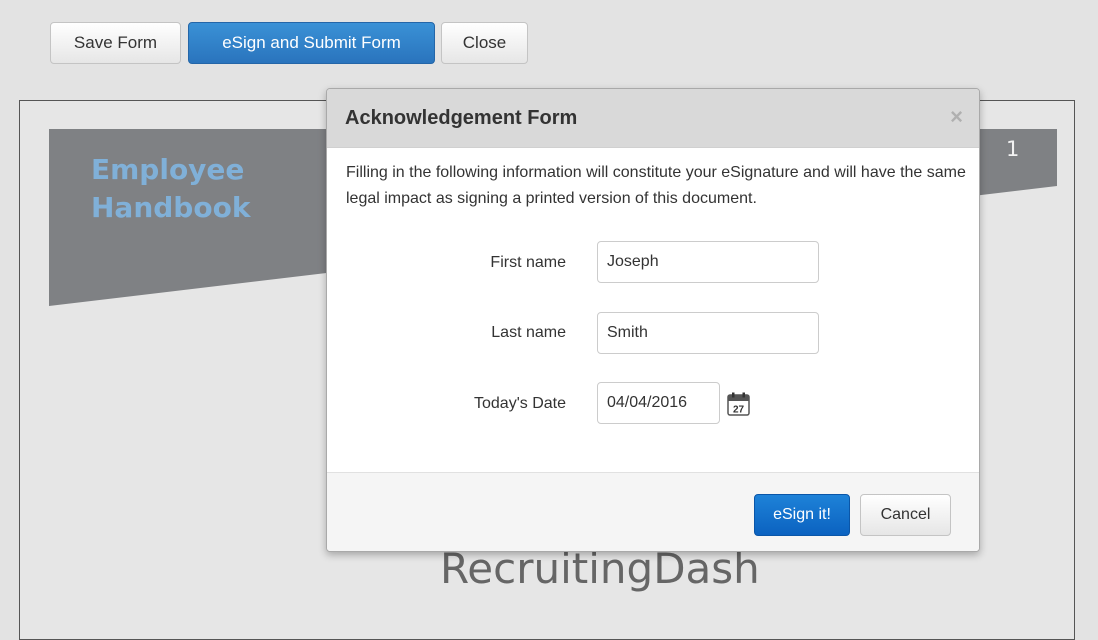 The height and width of the screenshot is (640, 1098). Describe the element at coordinates (1013, 149) in the screenshot. I see `page-number: 1` at that location.